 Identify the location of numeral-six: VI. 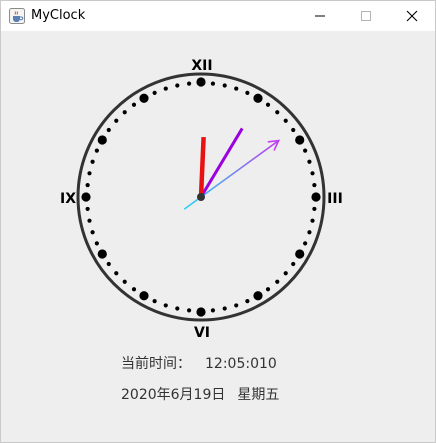
(202, 333).